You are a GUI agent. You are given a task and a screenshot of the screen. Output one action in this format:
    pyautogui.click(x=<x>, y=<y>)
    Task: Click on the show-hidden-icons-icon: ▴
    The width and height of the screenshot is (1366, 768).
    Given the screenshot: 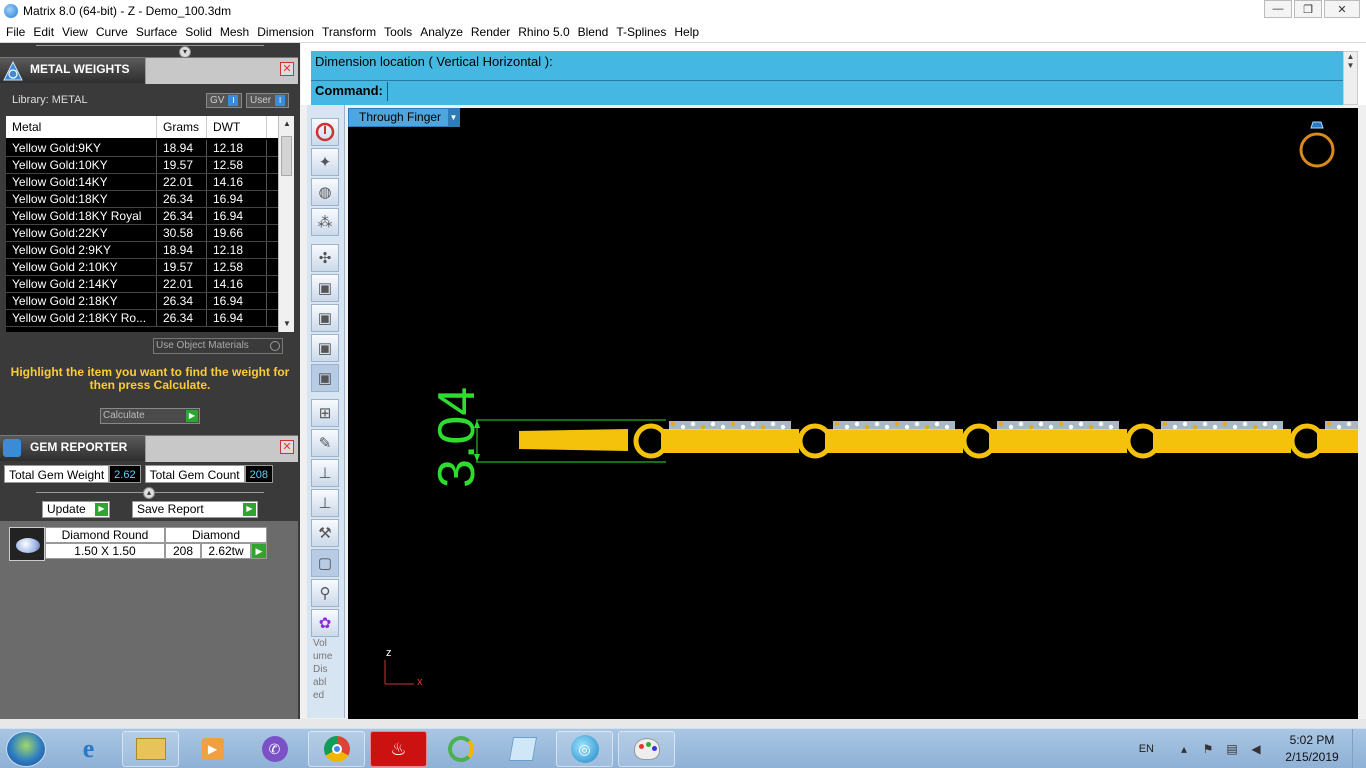 What is the action you would take?
    pyautogui.click(x=1184, y=749)
    